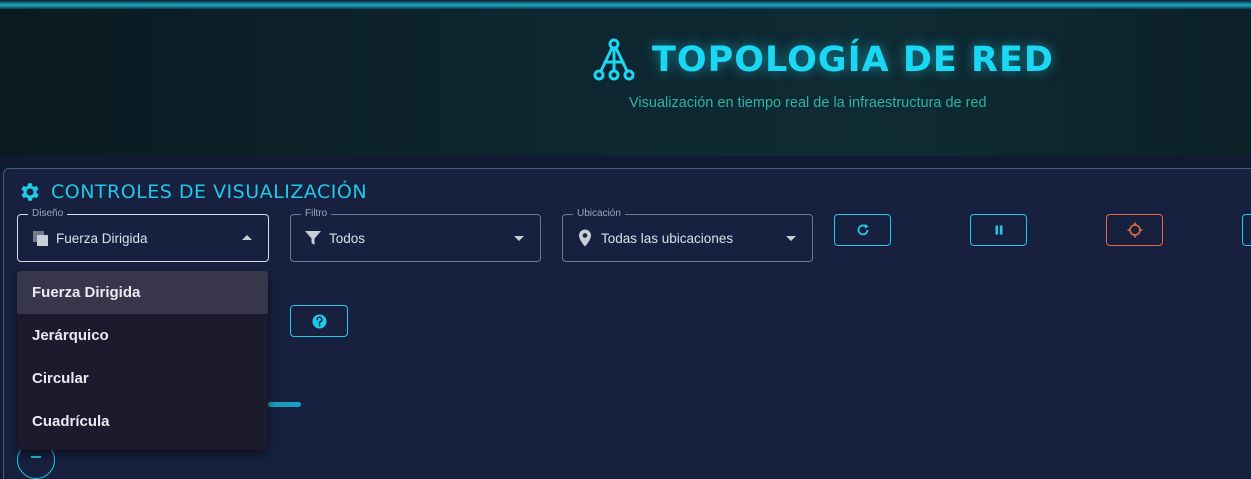 This screenshot has height=479, width=1251. I want to click on location-select-label: Ubicación, so click(599, 214).